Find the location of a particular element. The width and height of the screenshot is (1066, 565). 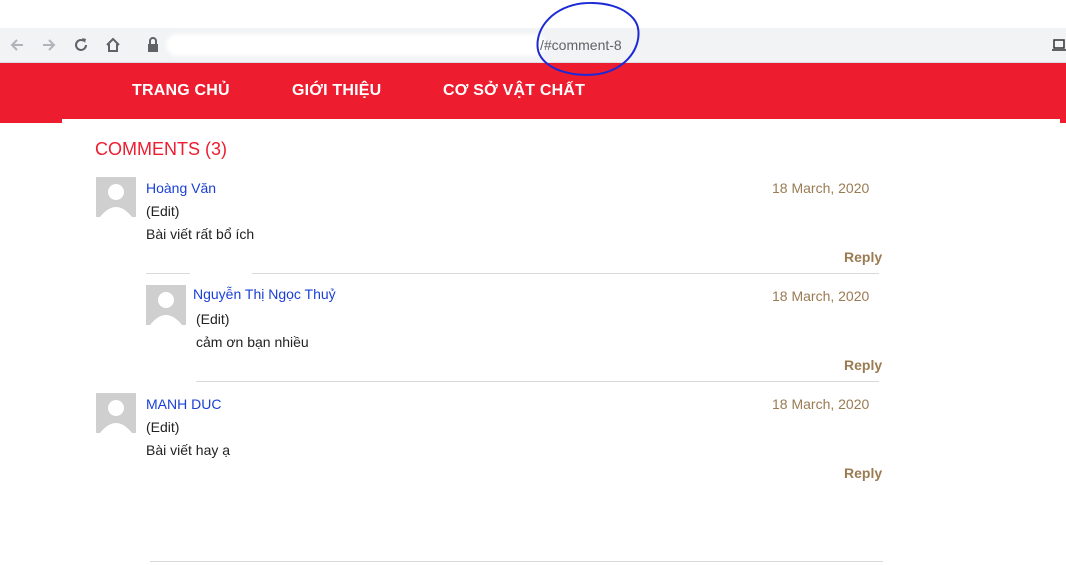

comment-text: Bài viết hay ạ is located at coordinates (188, 450).